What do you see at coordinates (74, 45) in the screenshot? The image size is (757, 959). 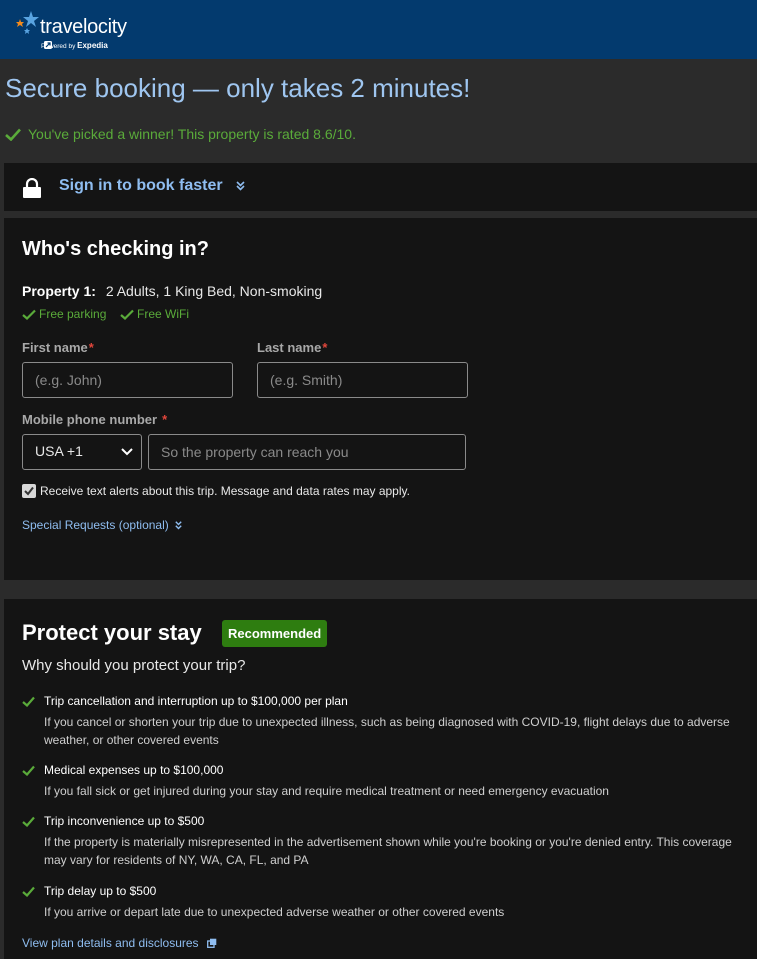 I see `powered-by: Powered by Expedia` at bounding box center [74, 45].